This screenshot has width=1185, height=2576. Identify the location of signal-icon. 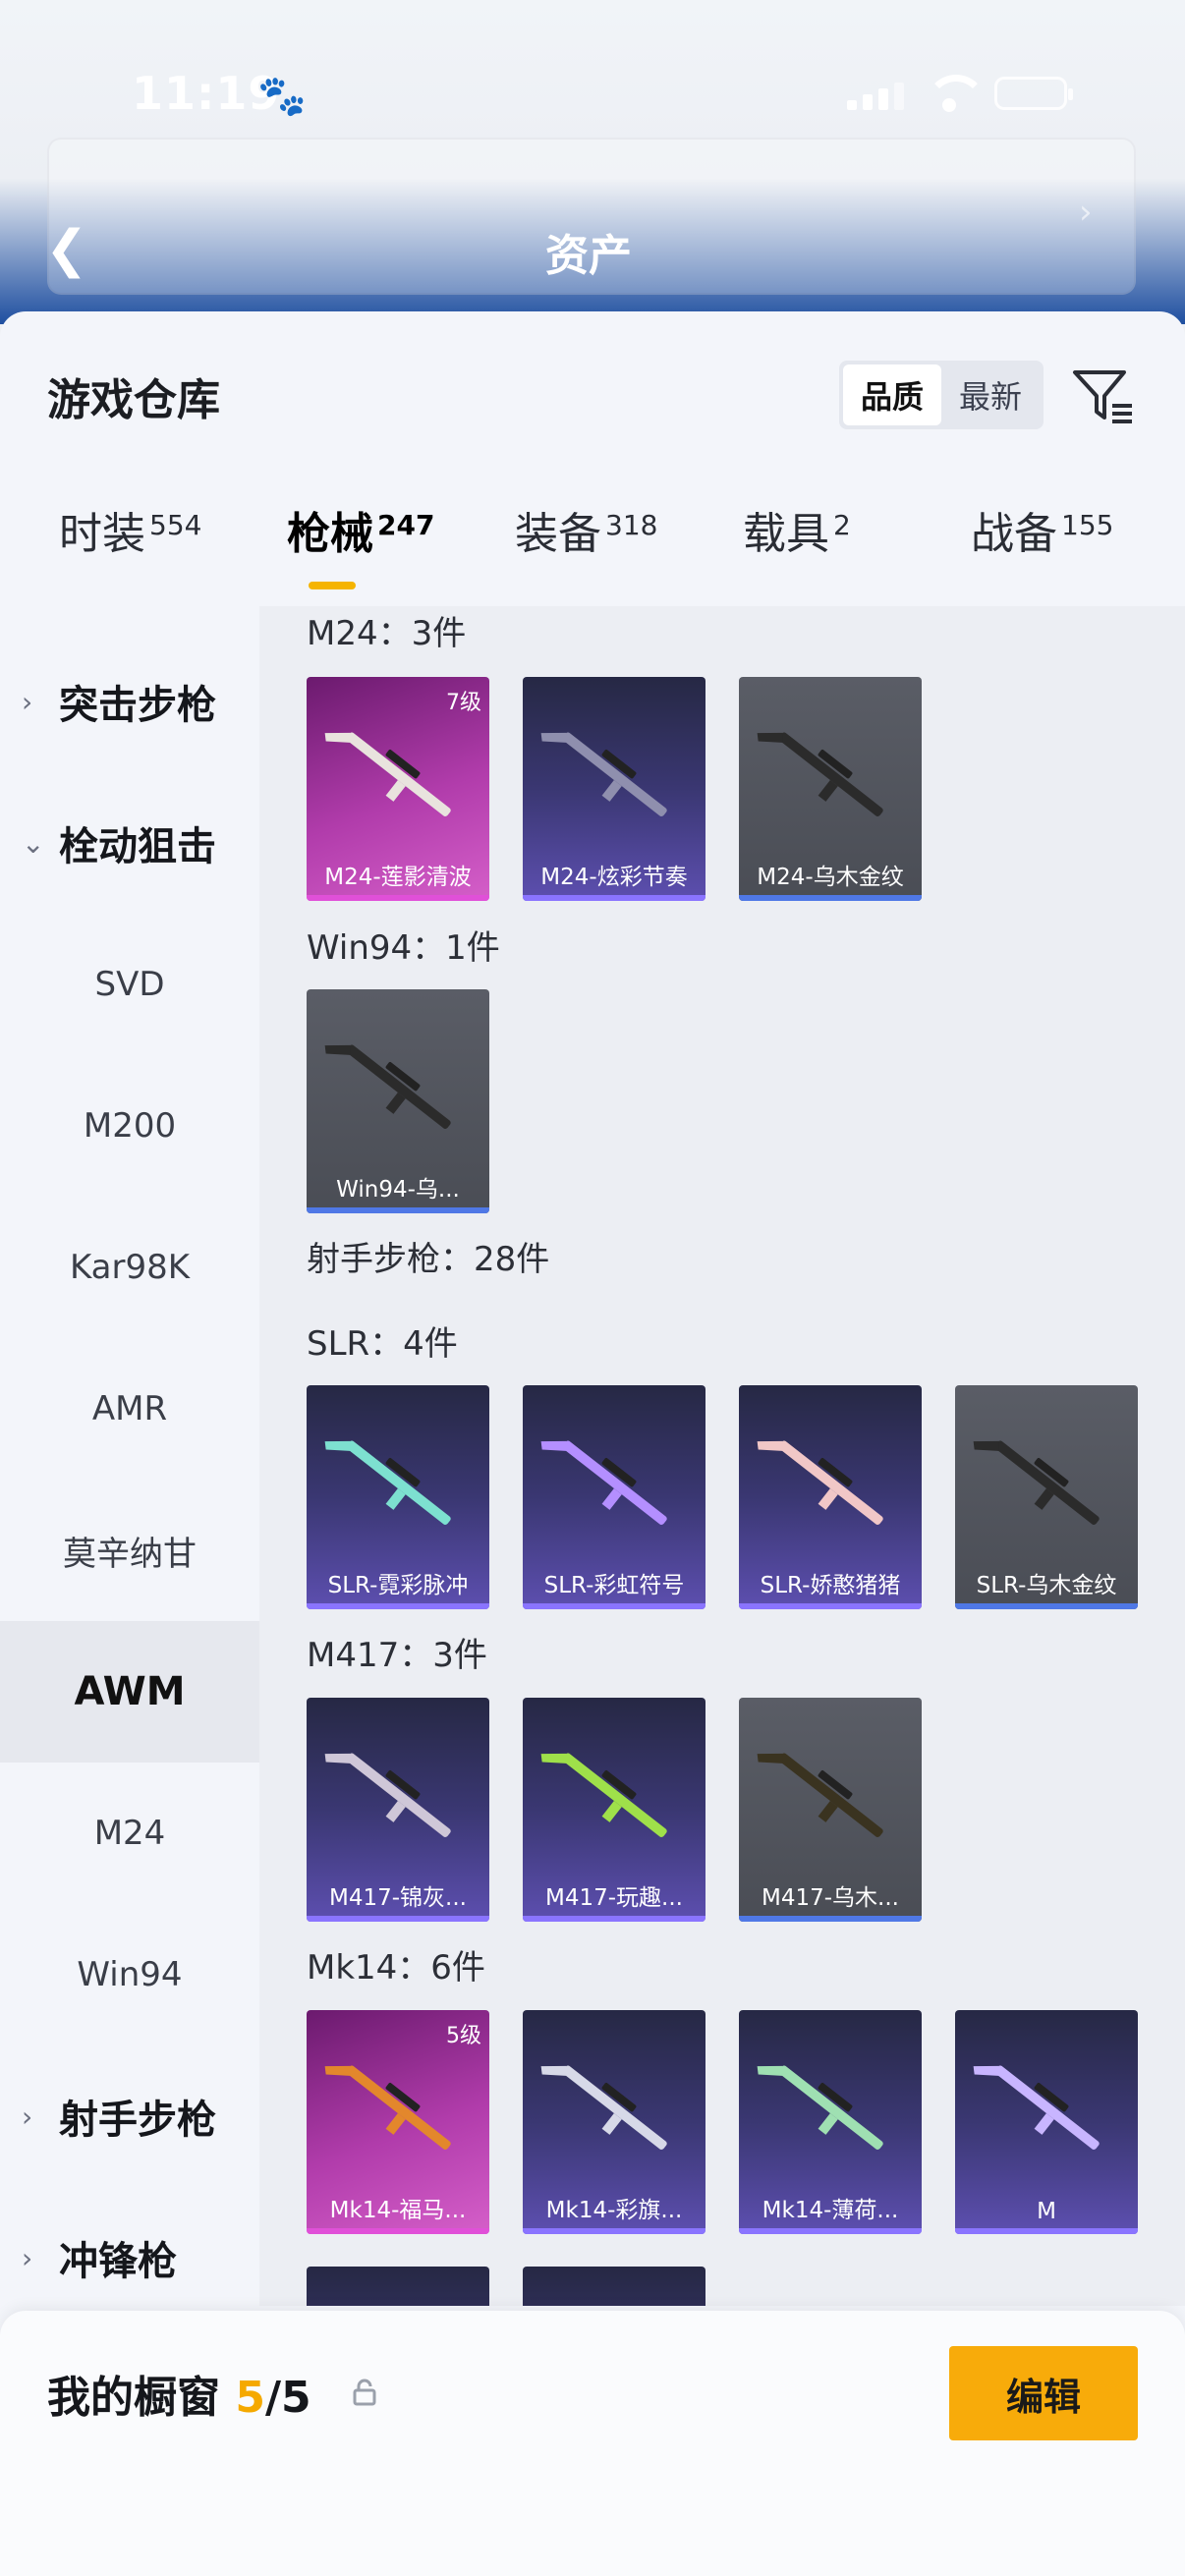
(876, 96).